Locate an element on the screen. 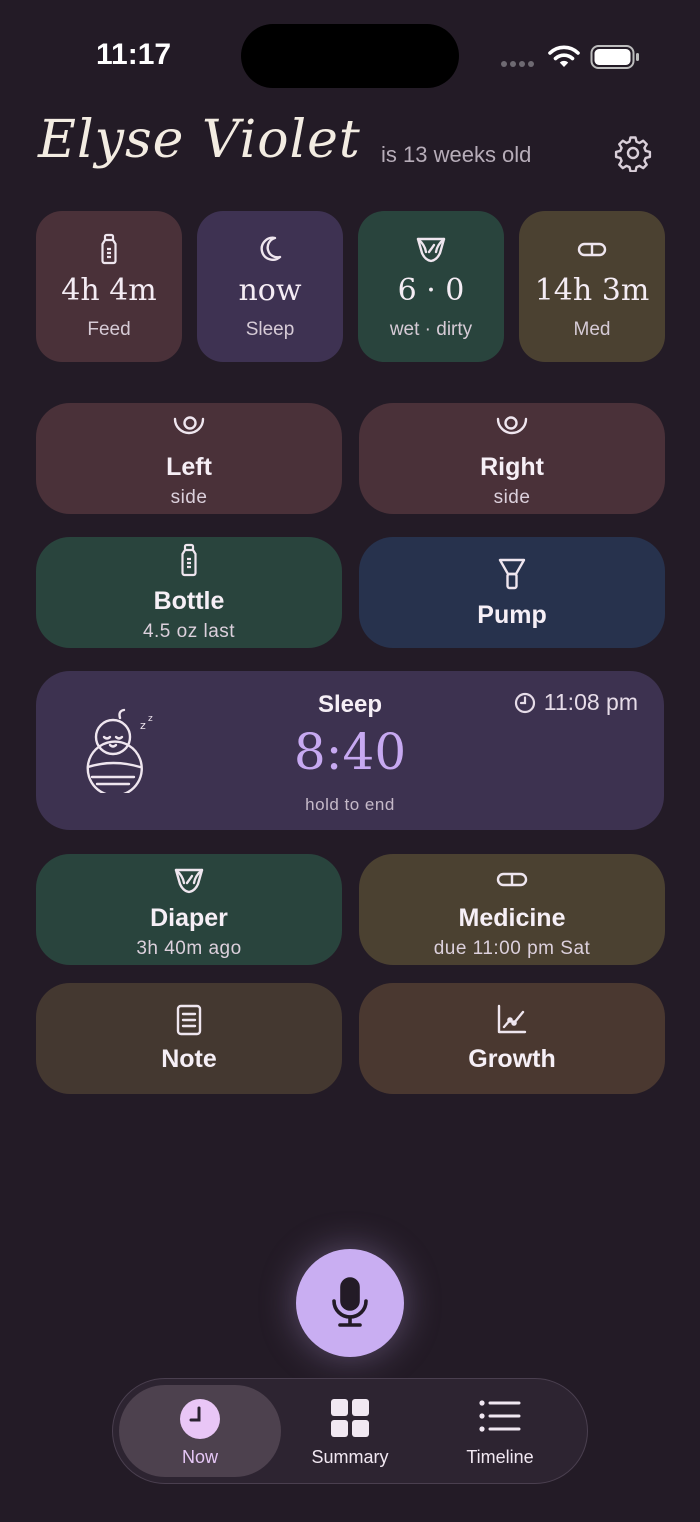 The height and width of the screenshot is (1522, 700). stat-diaper-value: 6 · 0 is located at coordinates (431, 290).